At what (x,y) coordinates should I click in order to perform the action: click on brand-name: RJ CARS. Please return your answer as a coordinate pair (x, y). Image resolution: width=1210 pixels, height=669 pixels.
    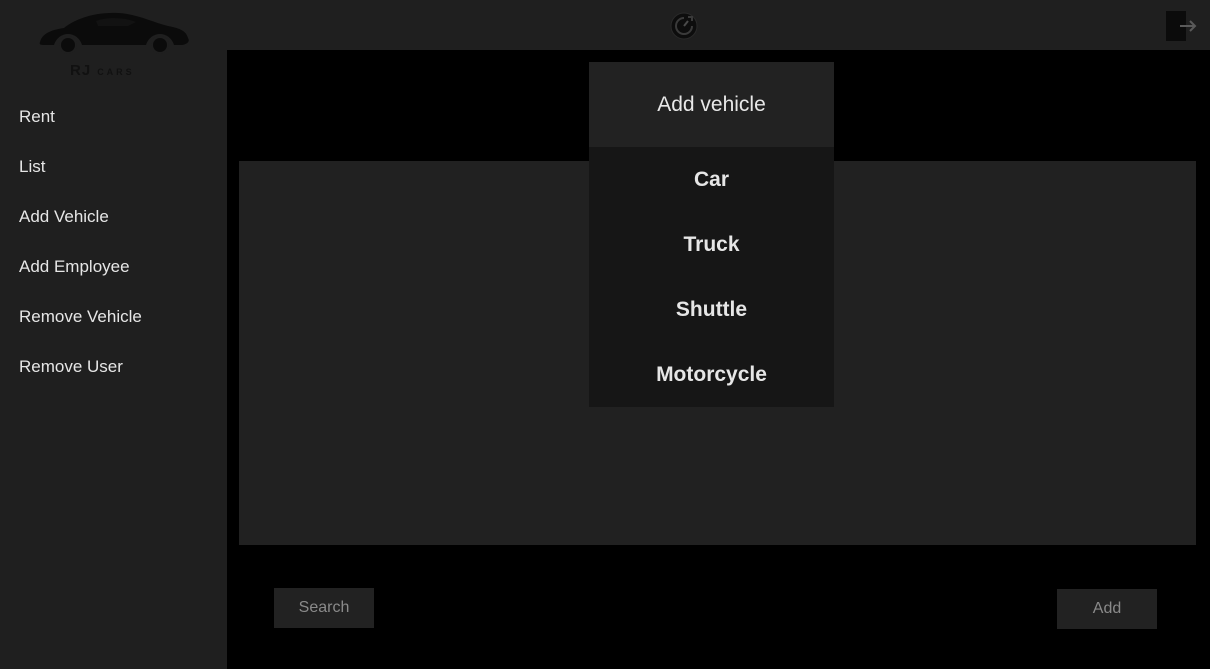
    Looking at the image, I should click on (102, 70).